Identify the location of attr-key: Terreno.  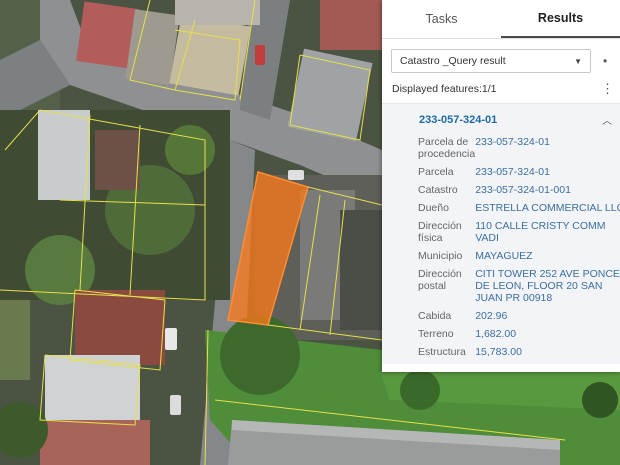
(436, 334).